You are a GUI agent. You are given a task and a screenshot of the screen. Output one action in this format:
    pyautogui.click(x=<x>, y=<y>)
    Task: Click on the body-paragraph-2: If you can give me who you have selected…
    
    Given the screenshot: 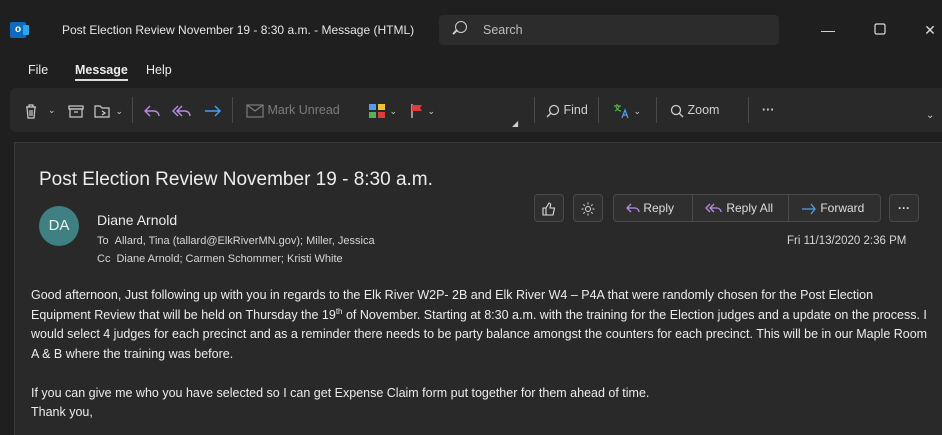 What is the action you would take?
    pyautogui.click(x=340, y=392)
    